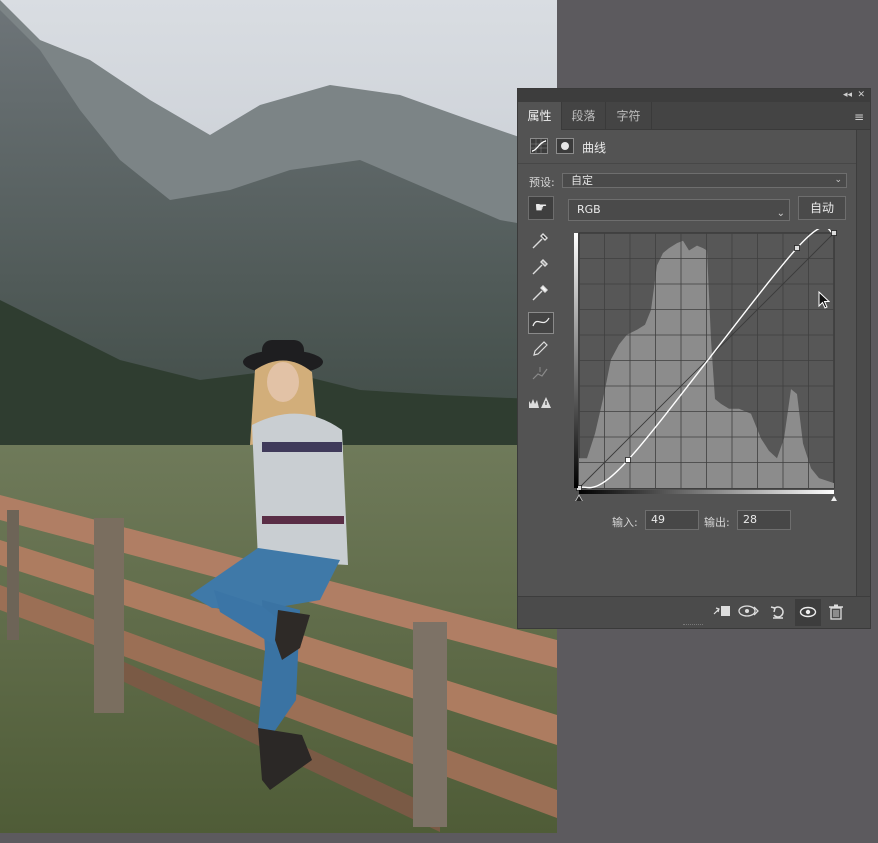 This screenshot has height=843, width=878. Describe the element at coordinates (749, 613) in the screenshot. I see `view-previous-icon` at that location.